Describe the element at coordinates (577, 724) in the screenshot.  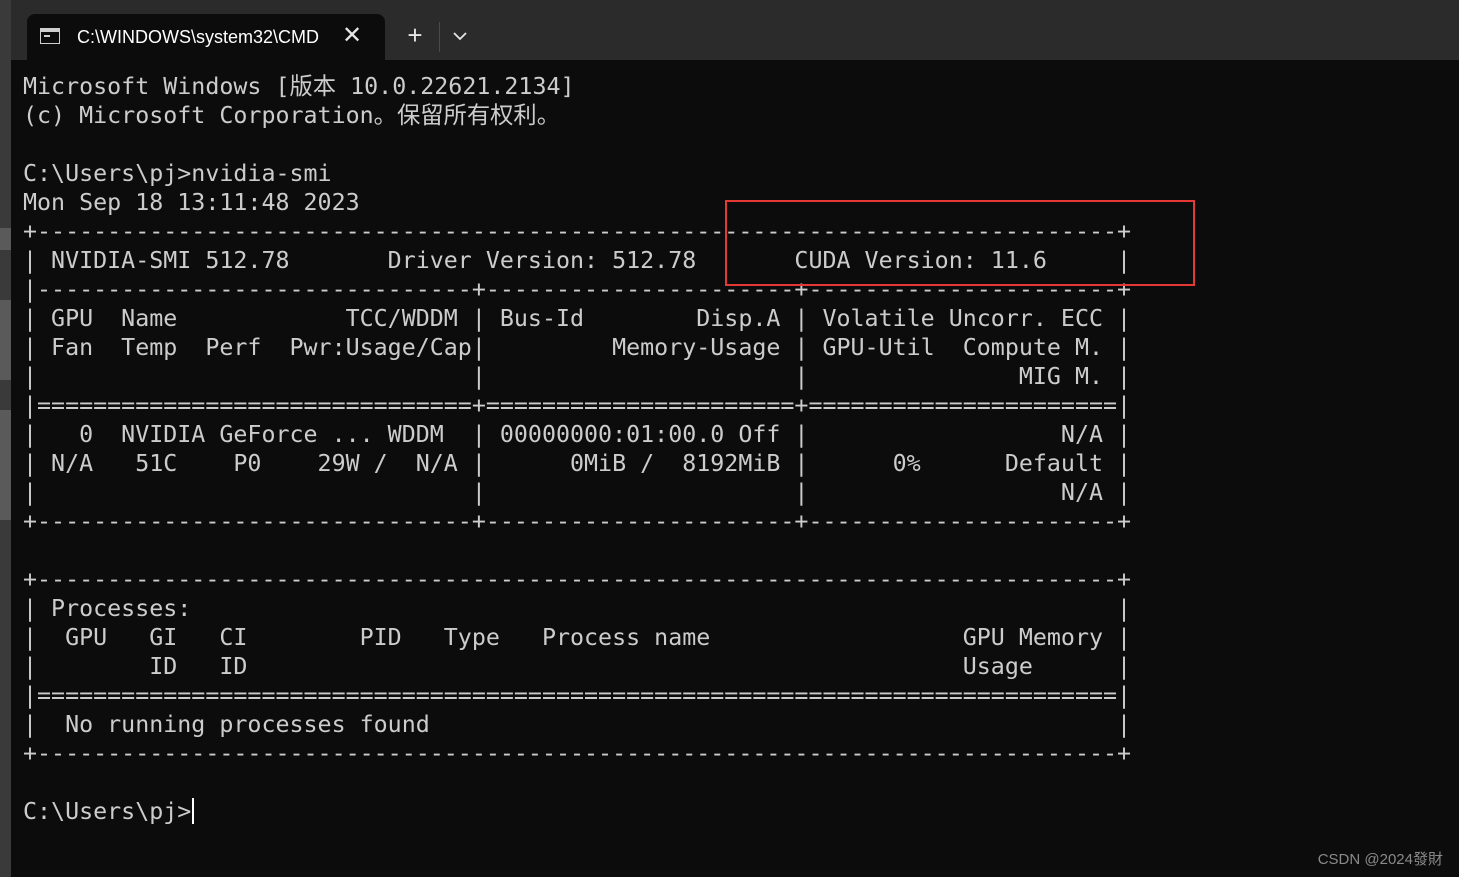
I see `terminal-line: | No running processes found |` at that location.